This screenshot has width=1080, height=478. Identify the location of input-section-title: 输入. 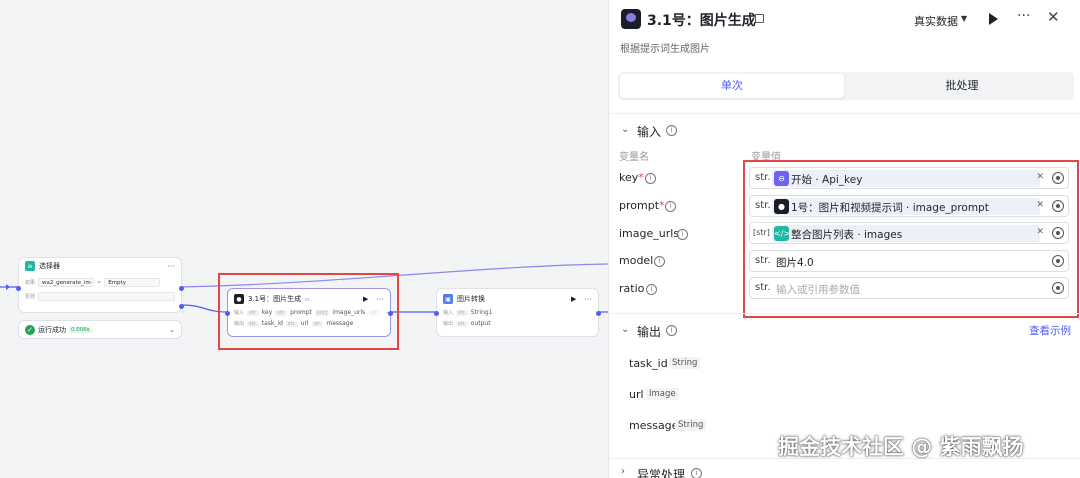
(649, 131).